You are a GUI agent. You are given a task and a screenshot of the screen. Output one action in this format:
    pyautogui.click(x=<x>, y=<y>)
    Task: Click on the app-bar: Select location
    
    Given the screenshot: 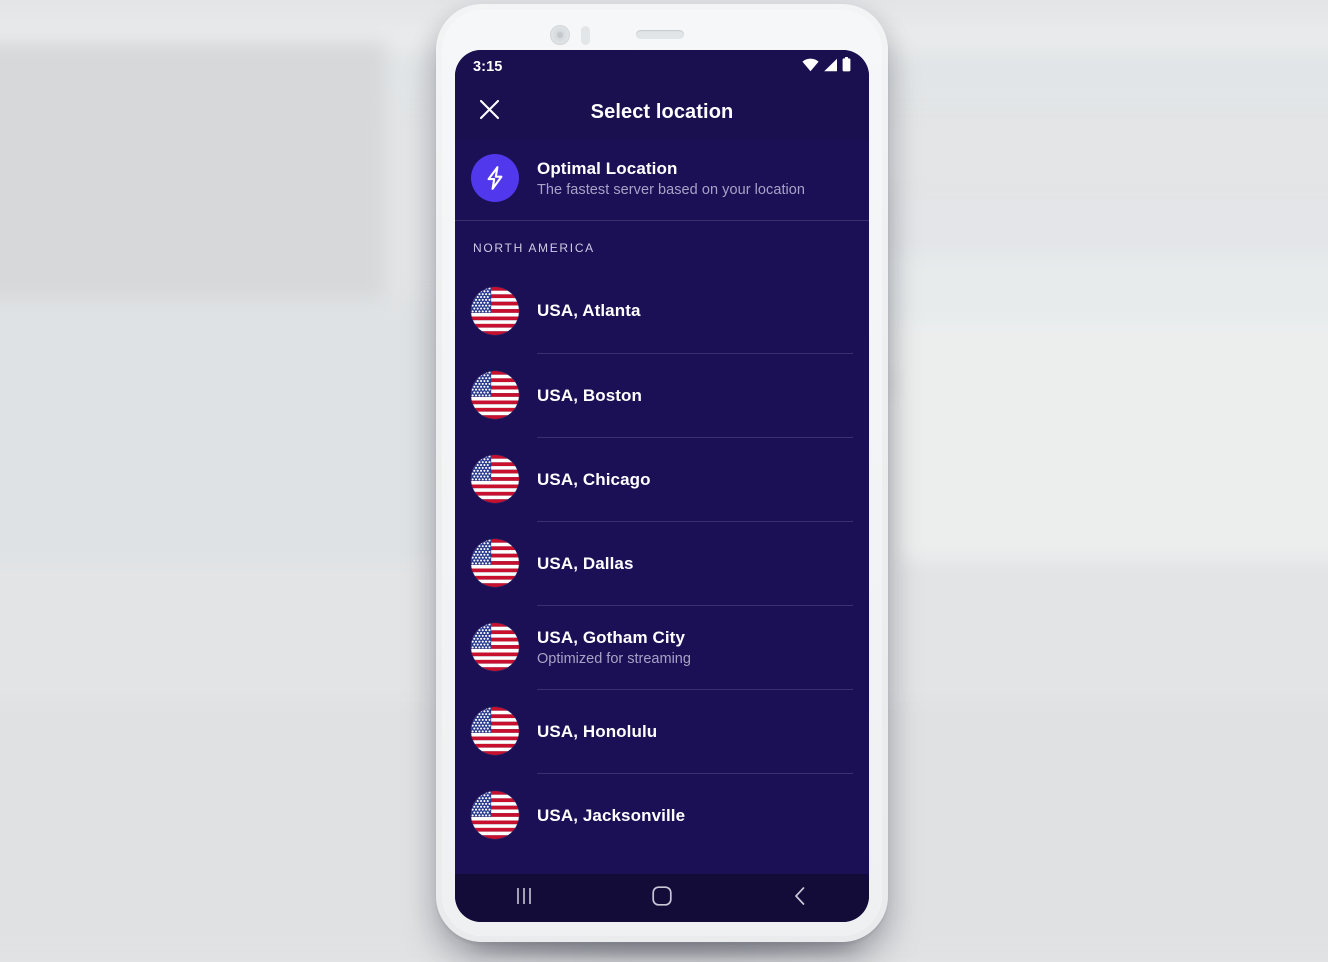 What is the action you would take?
    pyautogui.click(x=662, y=112)
    